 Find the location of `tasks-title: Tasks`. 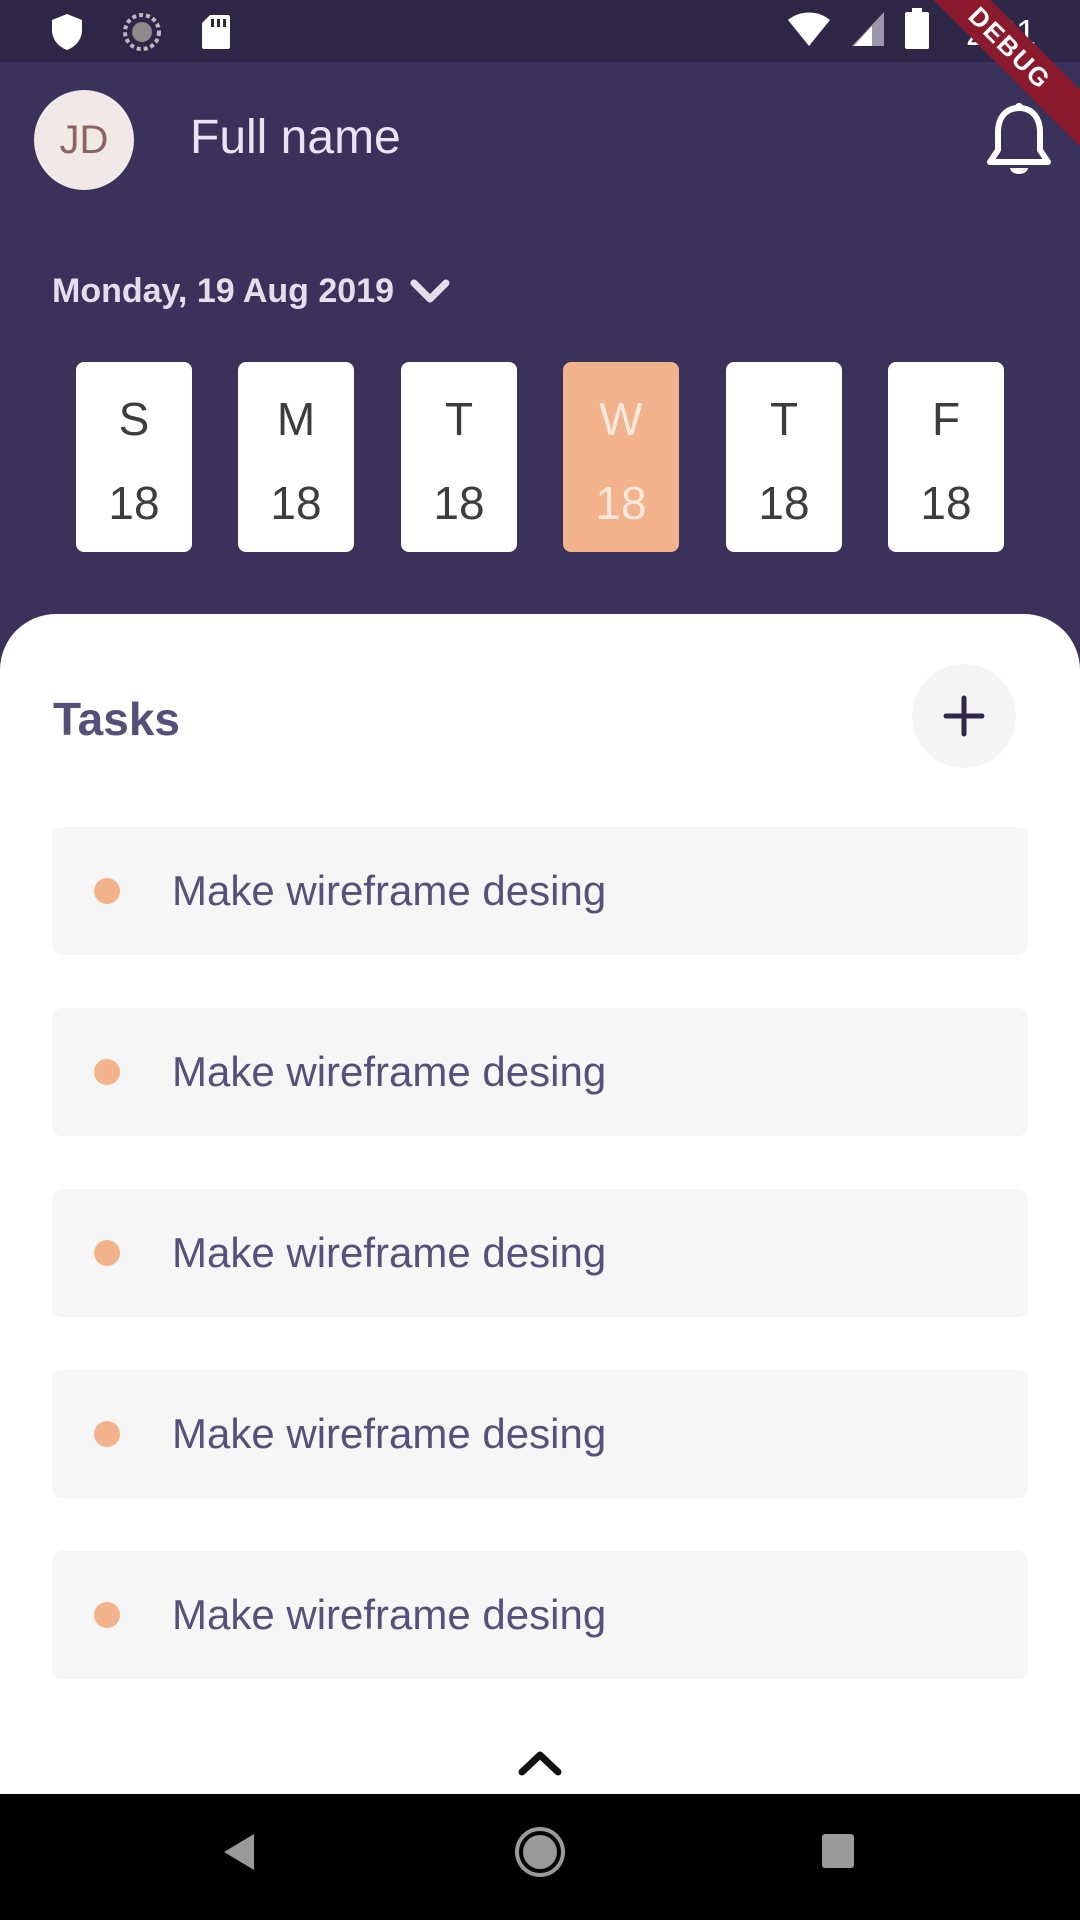

tasks-title: Tasks is located at coordinates (117, 719).